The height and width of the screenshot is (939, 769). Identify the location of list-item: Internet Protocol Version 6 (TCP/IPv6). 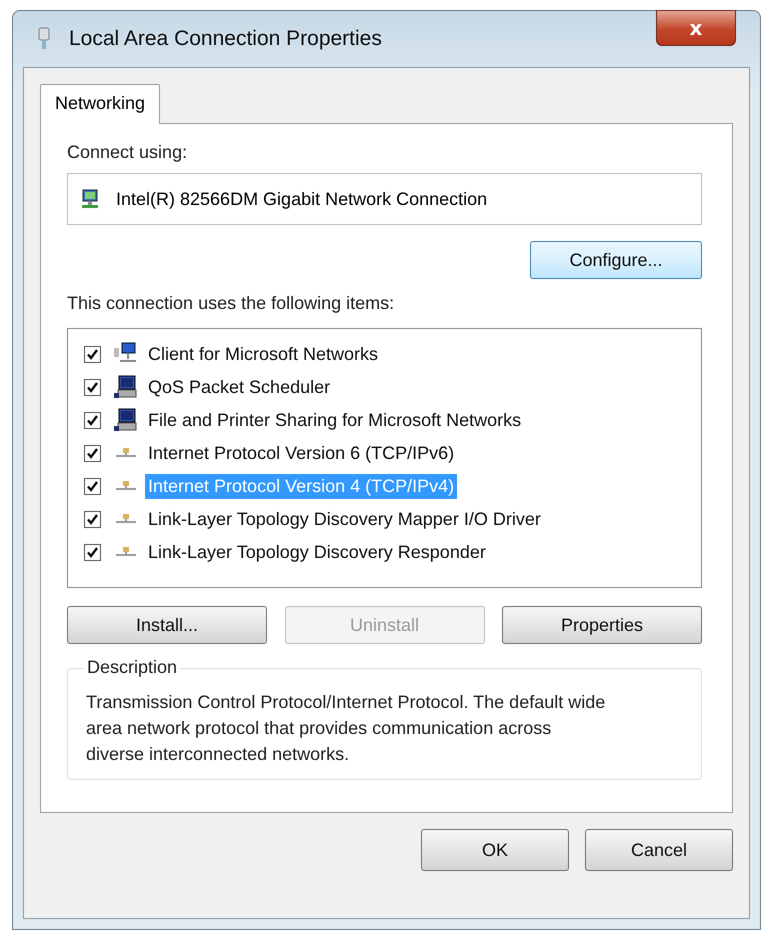
(301, 453).